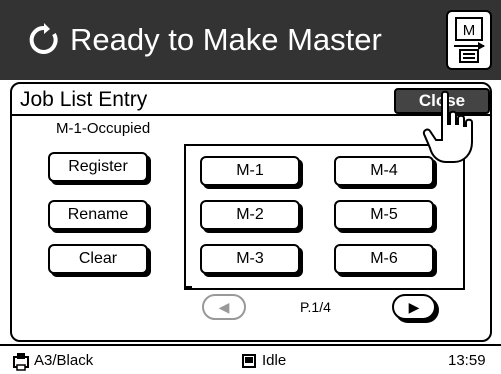 Image resolution: width=501 pixels, height=374 pixels. What do you see at coordinates (467, 360) in the screenshot?
I see `clock-text: 13:59` at bounding box center [467, 360].